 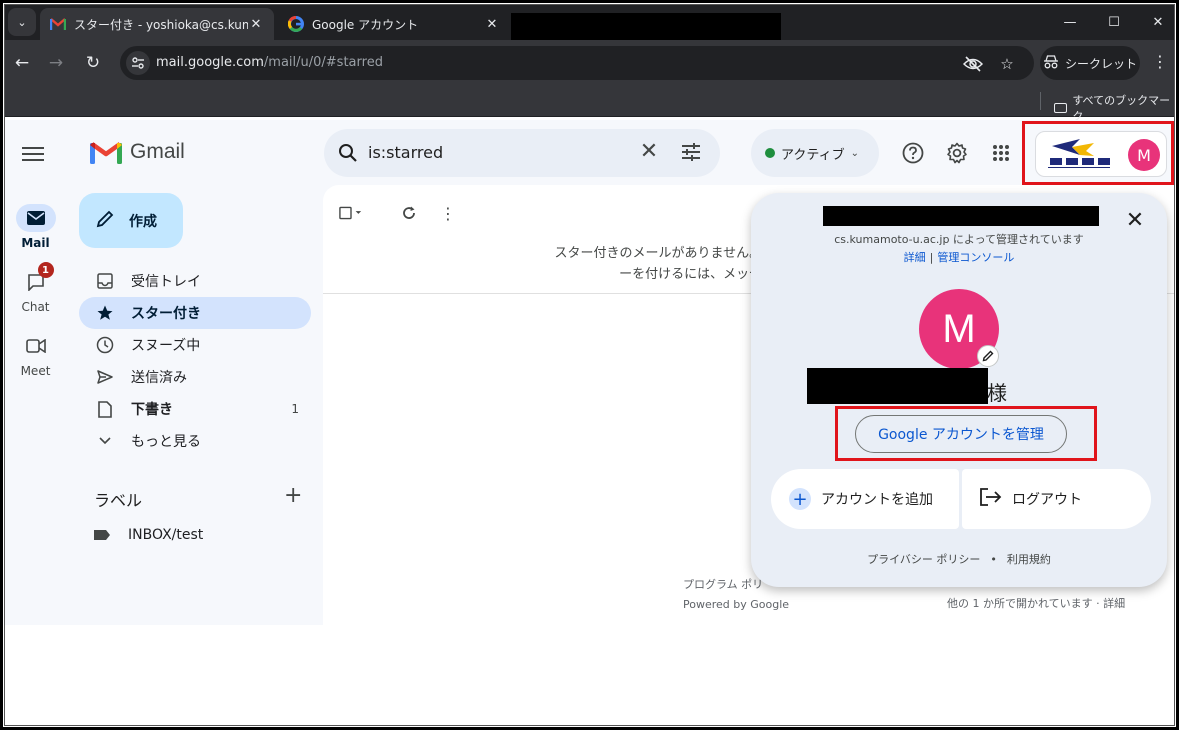 What do you see at coordinates (351, 213) in the screenshot?
I see `select-checkbox` at bounding box center [351, 213].